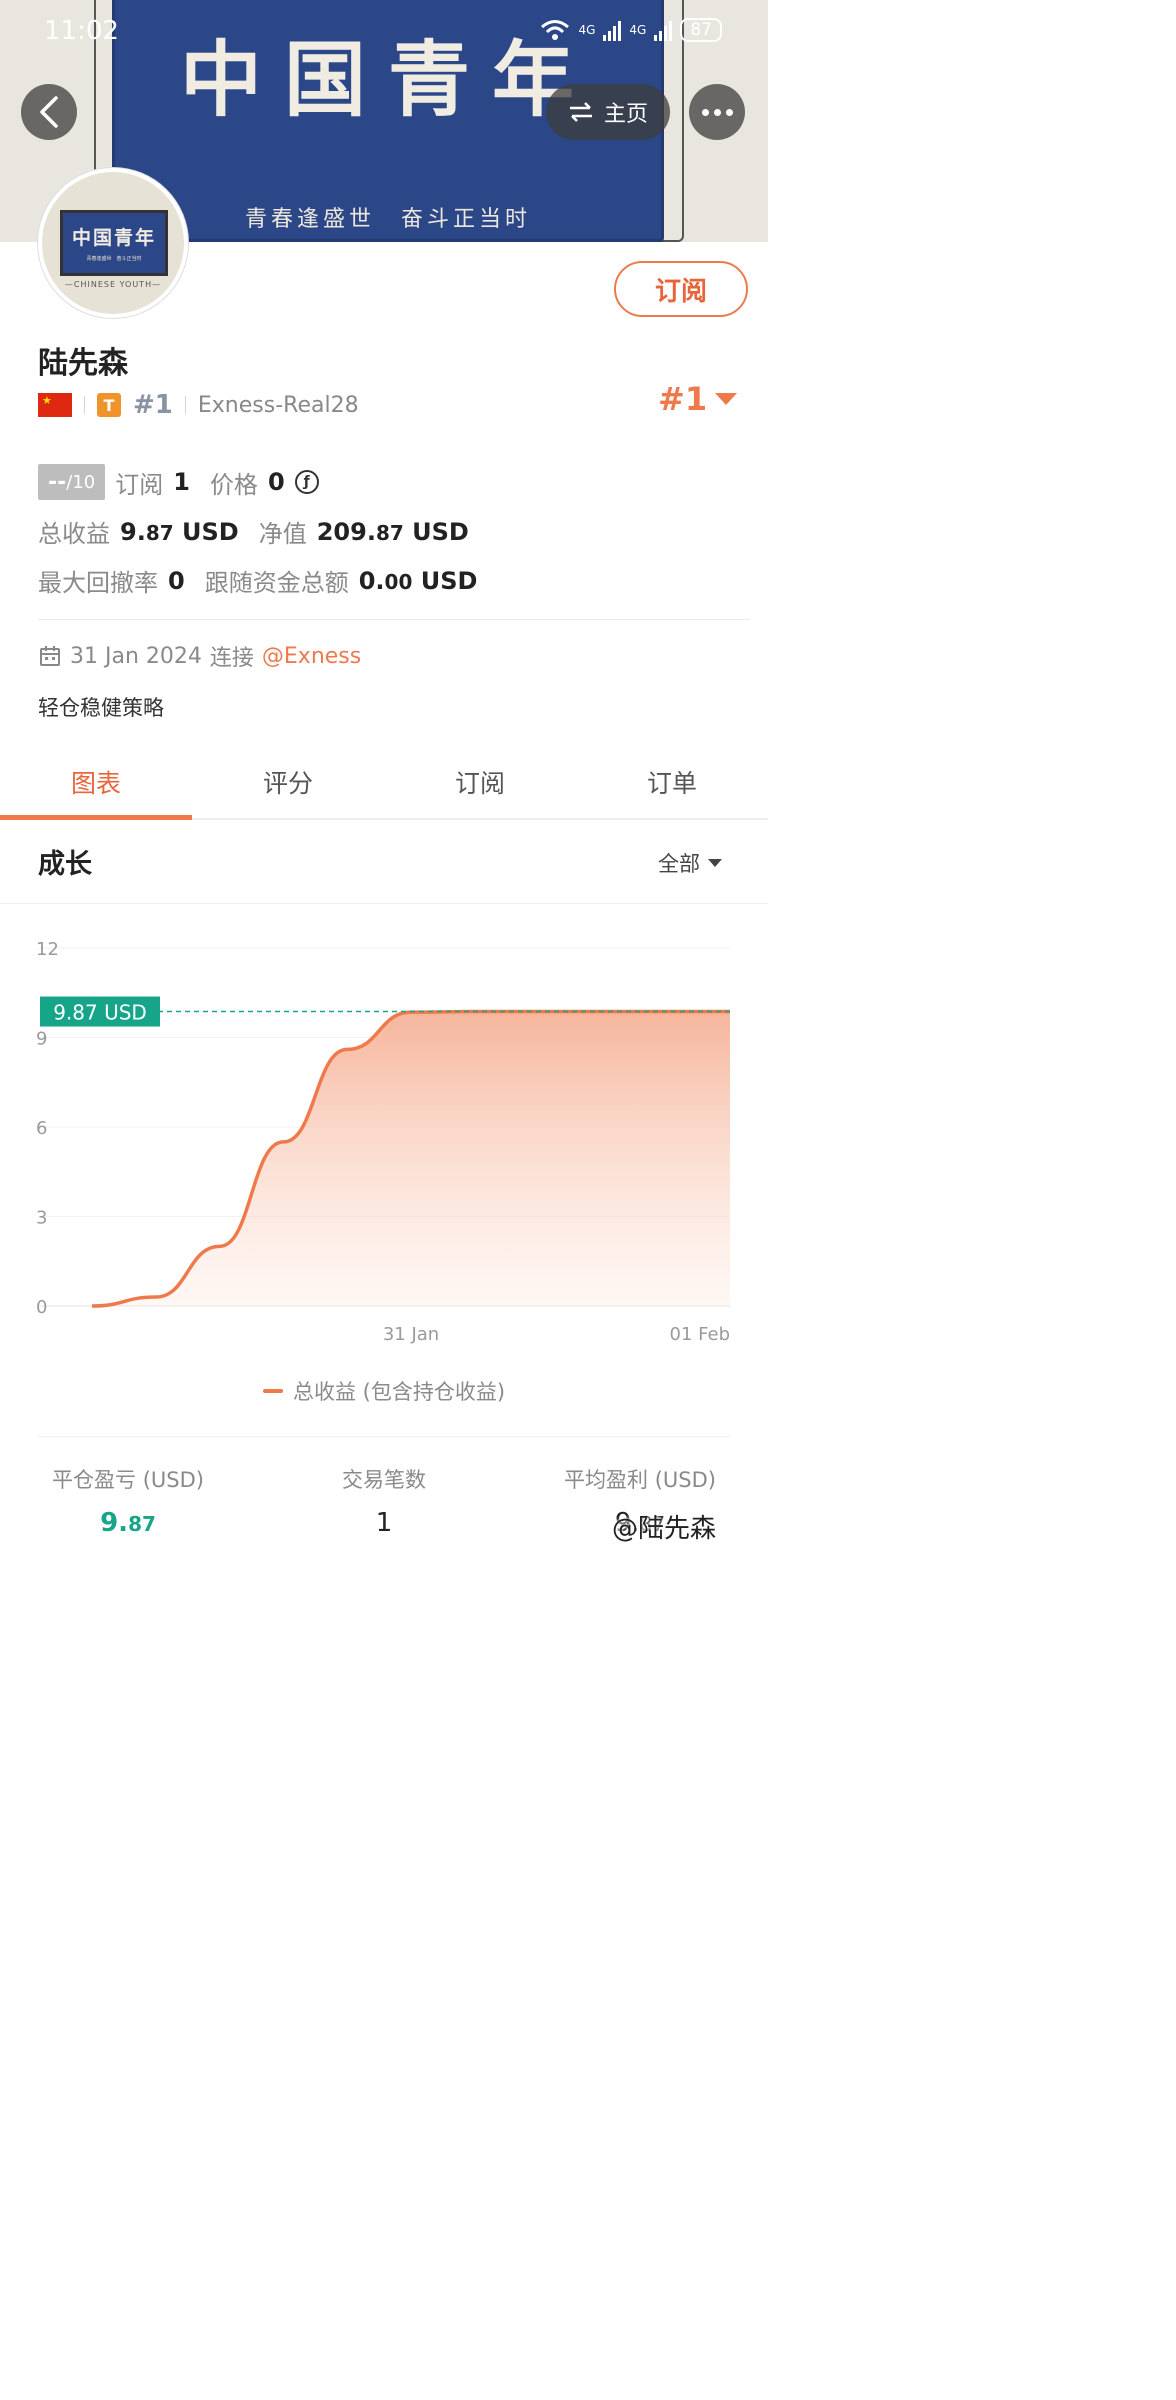 The width and height of the screenshot is (1176, 2400). What do you see at coordinates (233, 484) in the screenshot?
I see `price-label: 价格` at bounding box center [233, 484].